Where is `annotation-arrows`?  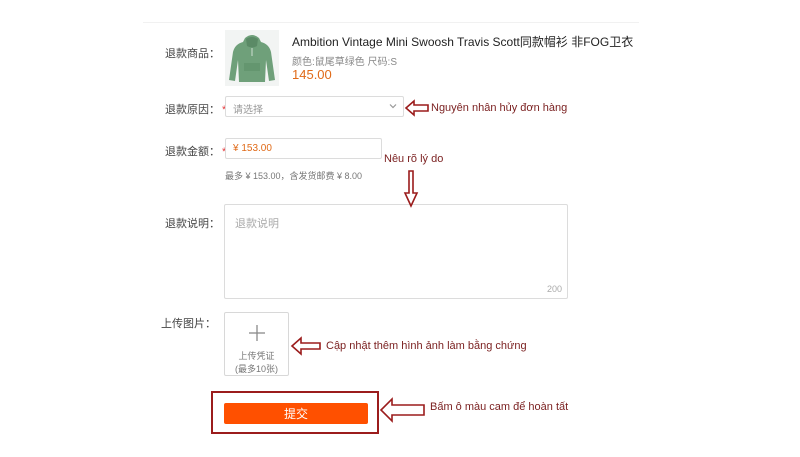
annotation-arrows is located at coordinates (359, 261).